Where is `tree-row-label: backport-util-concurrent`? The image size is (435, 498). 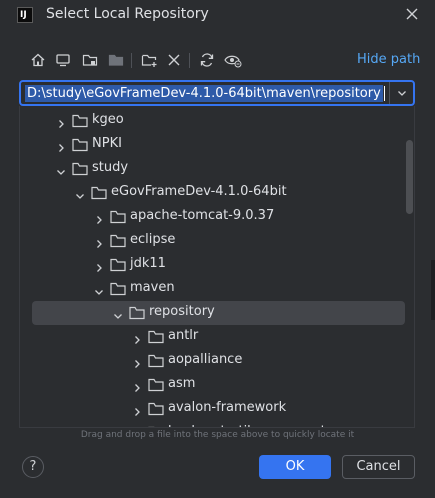 tree-row-label: backport-util-concurrent is located at coordinates (247, 425).